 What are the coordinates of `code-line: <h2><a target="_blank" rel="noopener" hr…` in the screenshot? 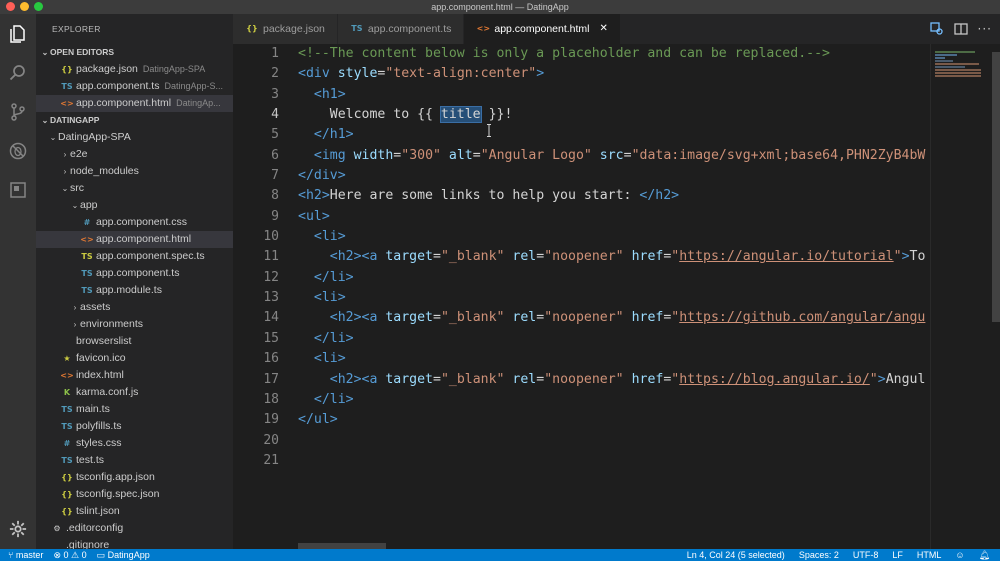 It's located at (614, 257).